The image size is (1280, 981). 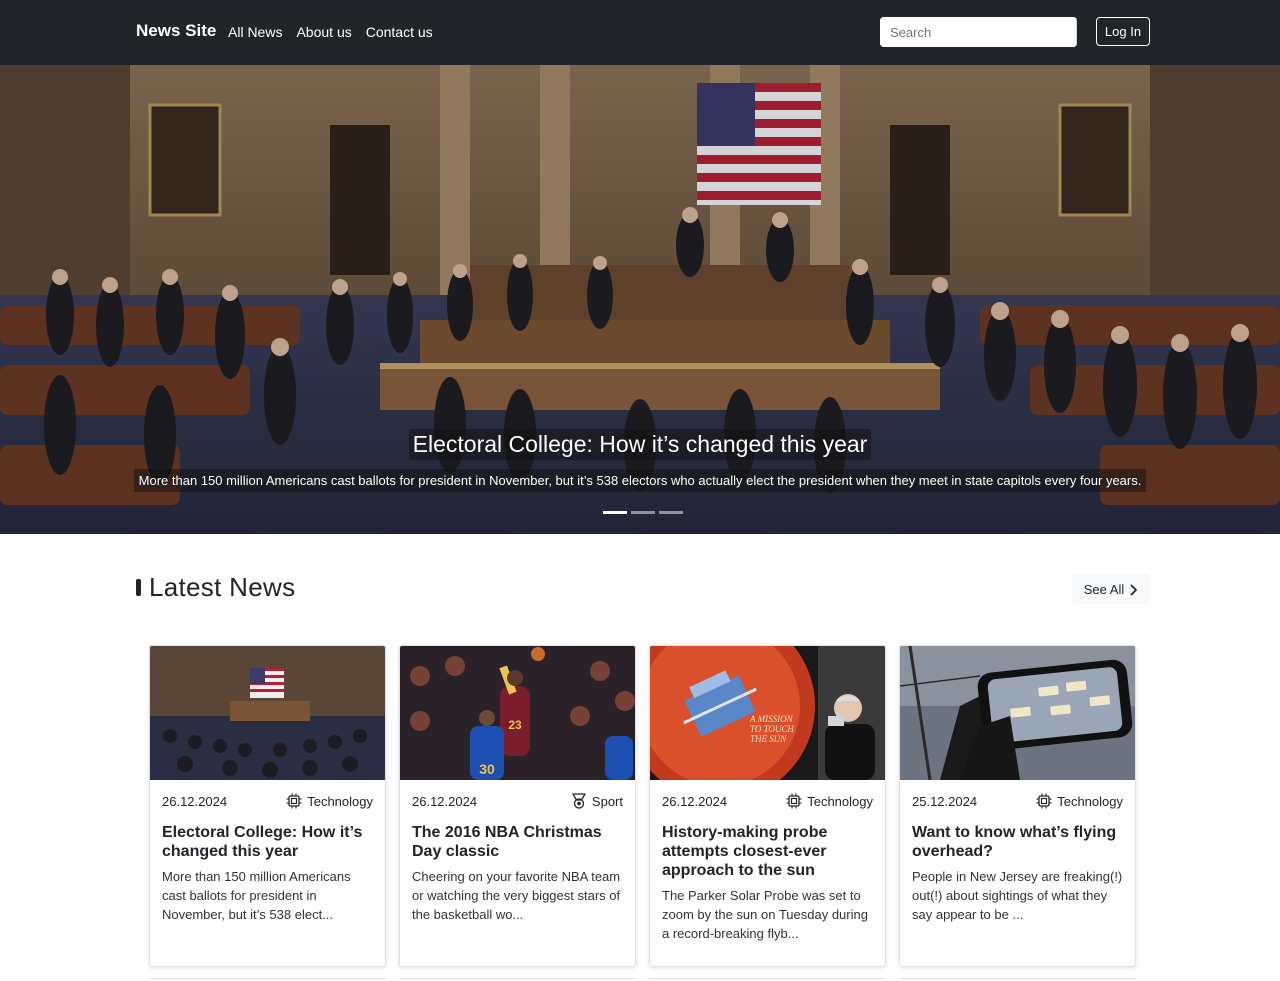 What do you see at coordinates (1123, 31) in the screenshot?
I see `login-button: Log In` at bounding box center [1123, 31].